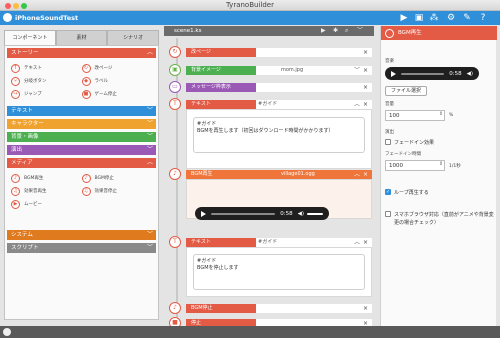 The width and height of the screenshot is (500, 338). Describe the element at coordinates (211, 87) in the screenshot. I see `row-message-window-label: メッセージ枠表示` at that location.